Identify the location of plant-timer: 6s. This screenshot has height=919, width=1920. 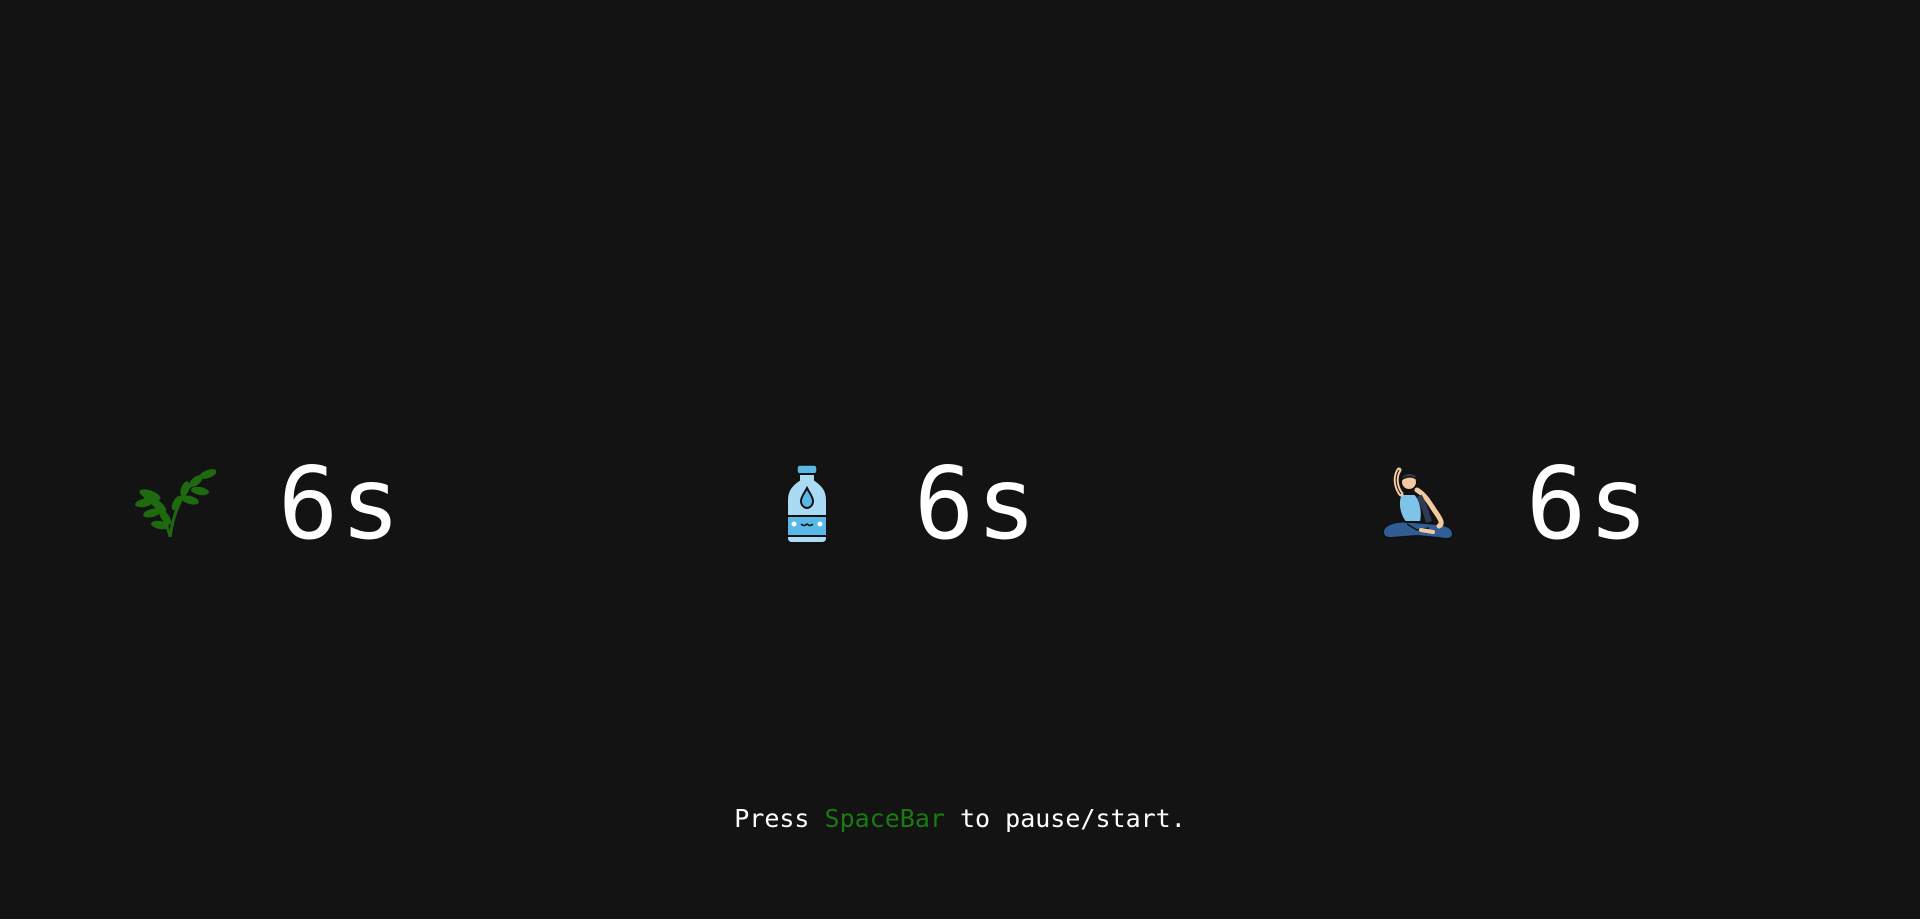
(265, 504).